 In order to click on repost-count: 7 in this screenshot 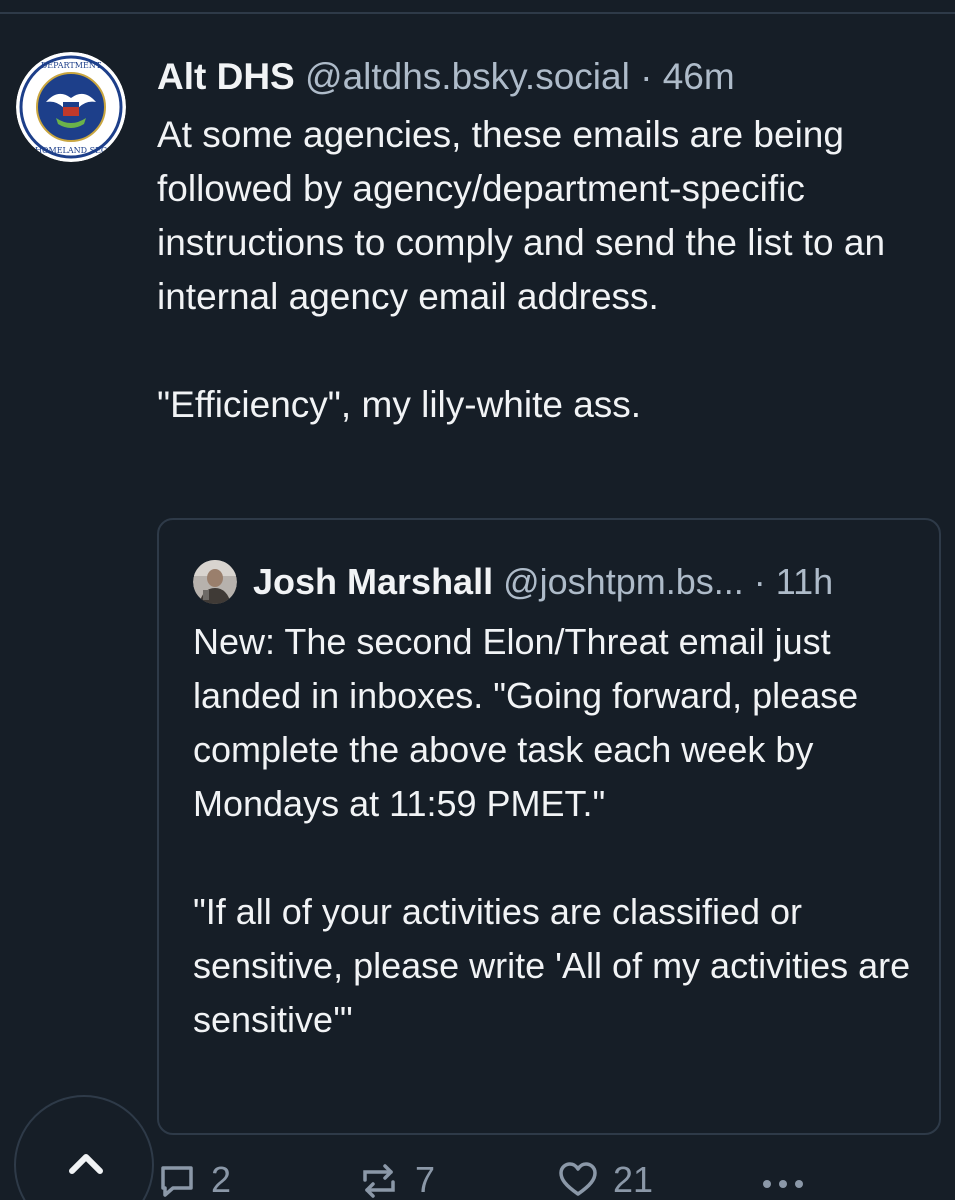, I will do `click(425, 1179)`.